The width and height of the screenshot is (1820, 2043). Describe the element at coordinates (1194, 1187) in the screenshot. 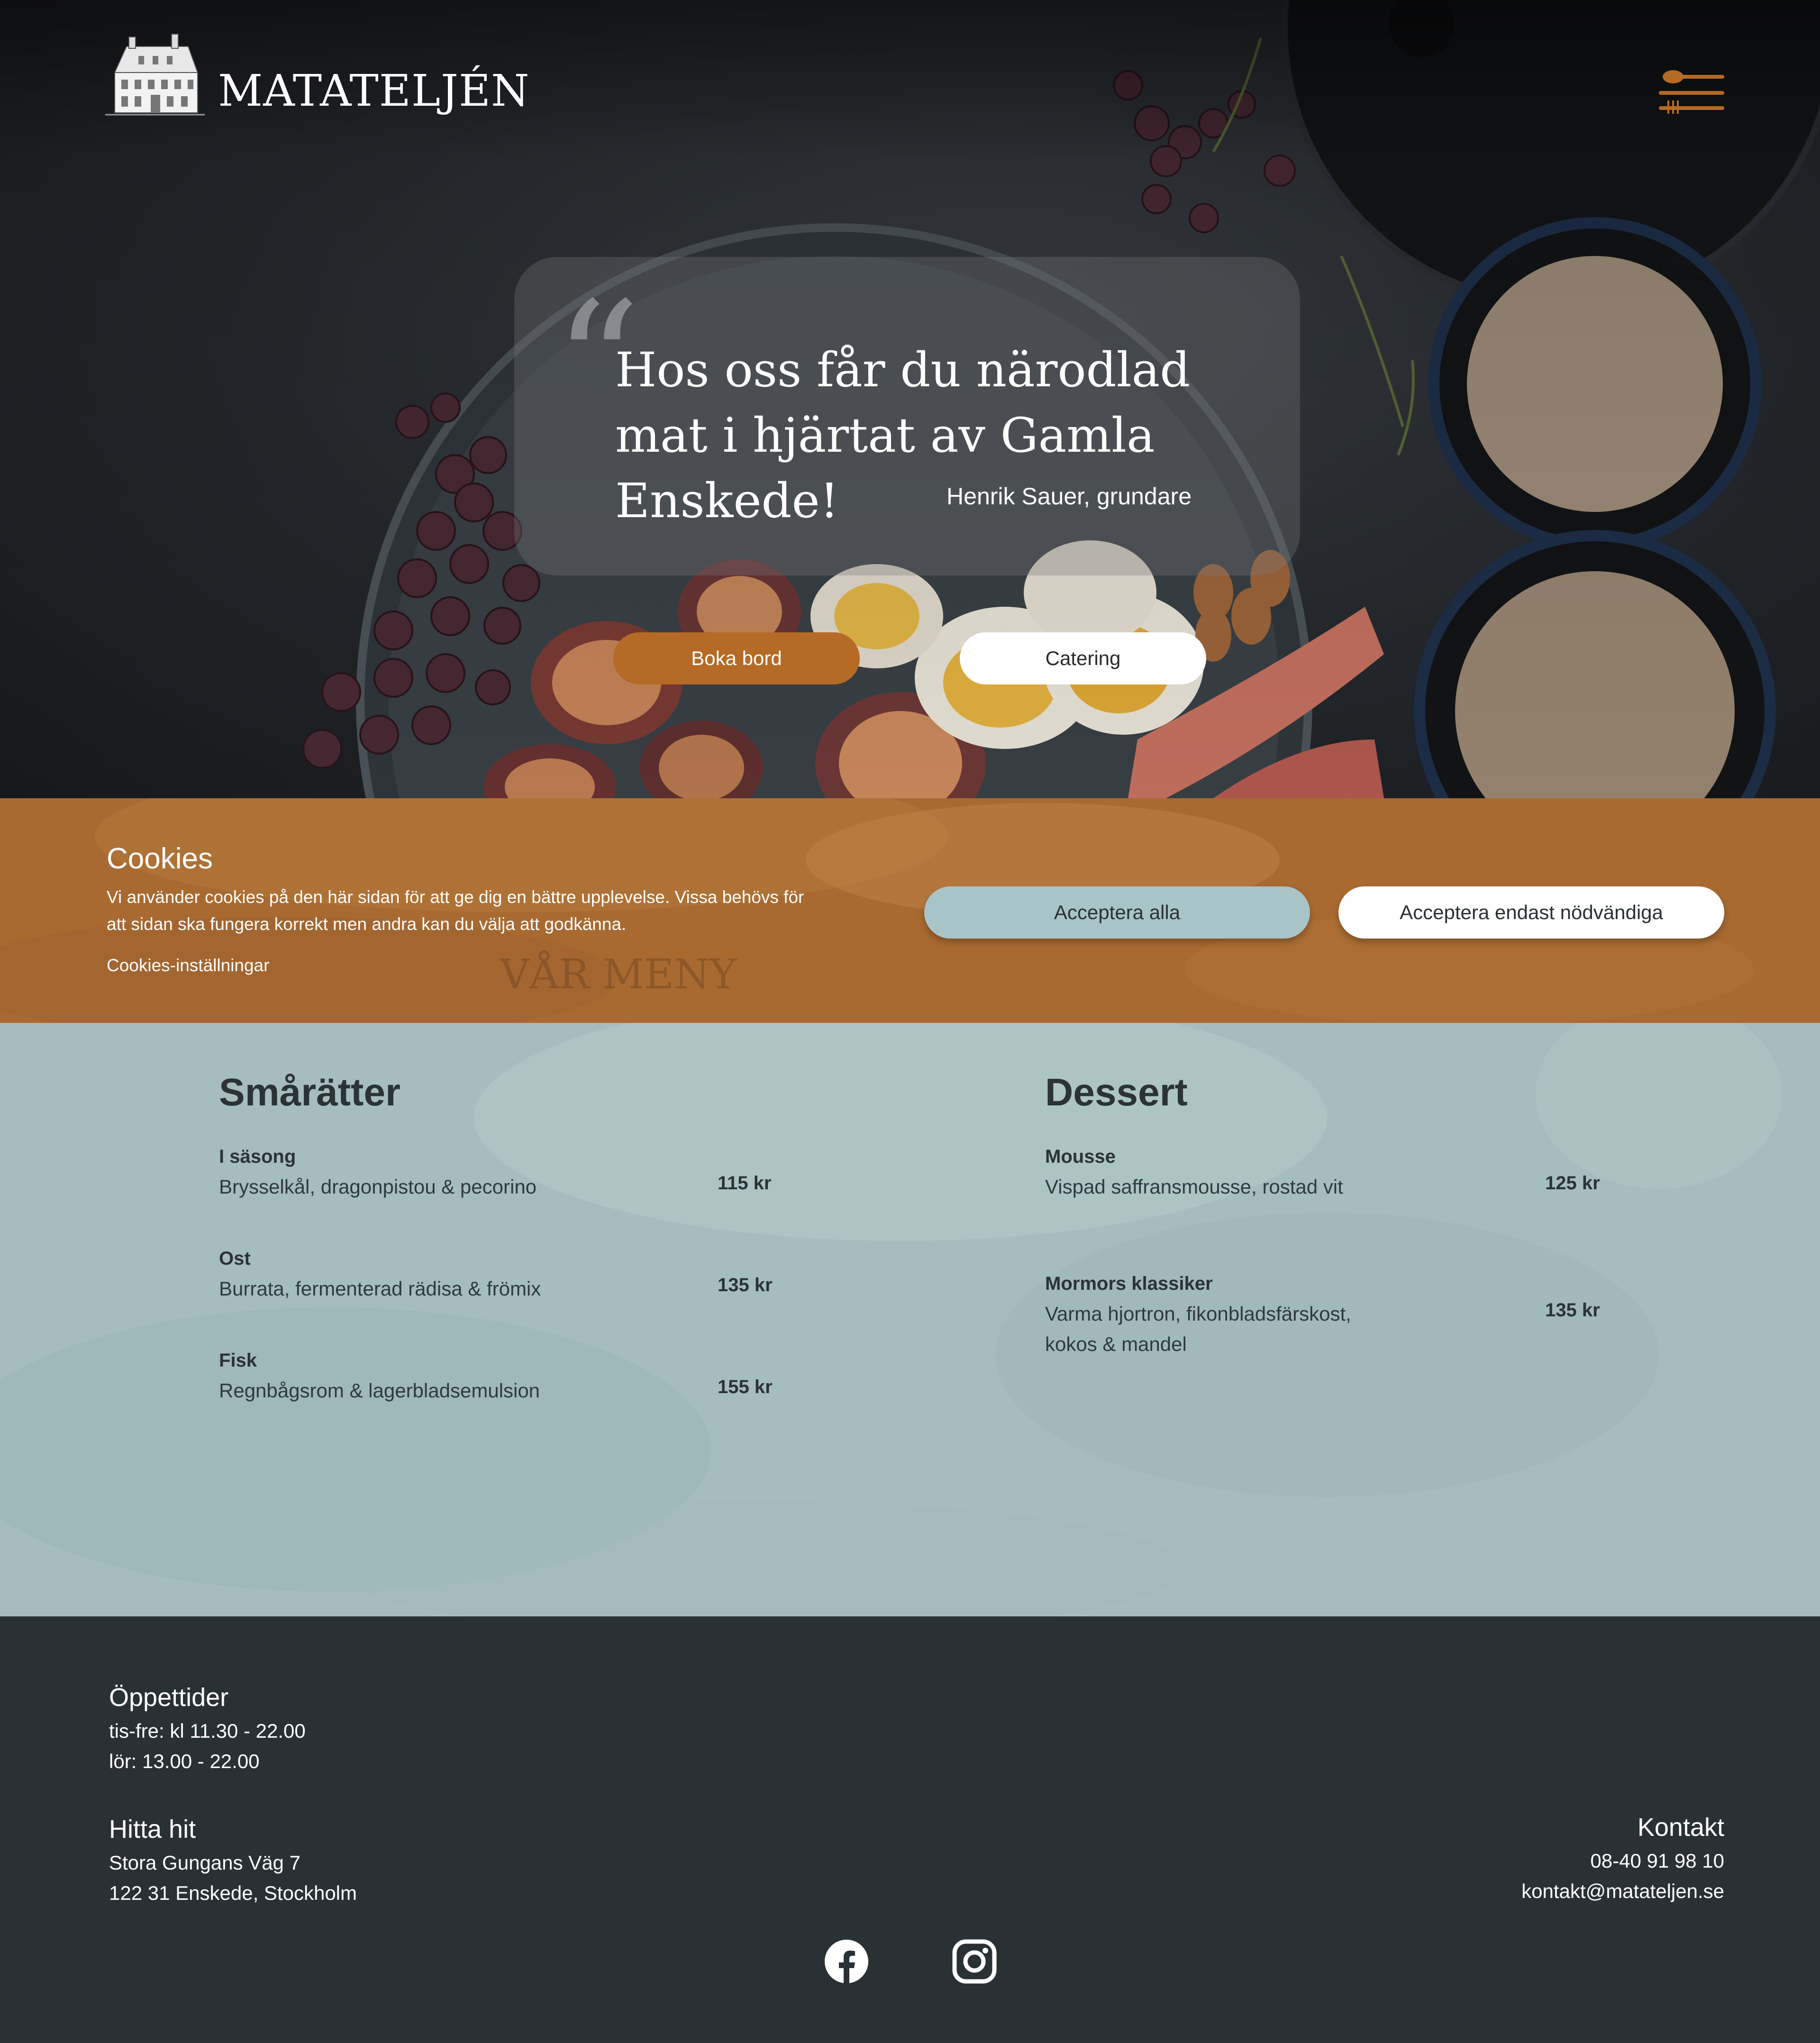

I see `dish-description: Vispad saffransmousse, rostad vit` at that location.